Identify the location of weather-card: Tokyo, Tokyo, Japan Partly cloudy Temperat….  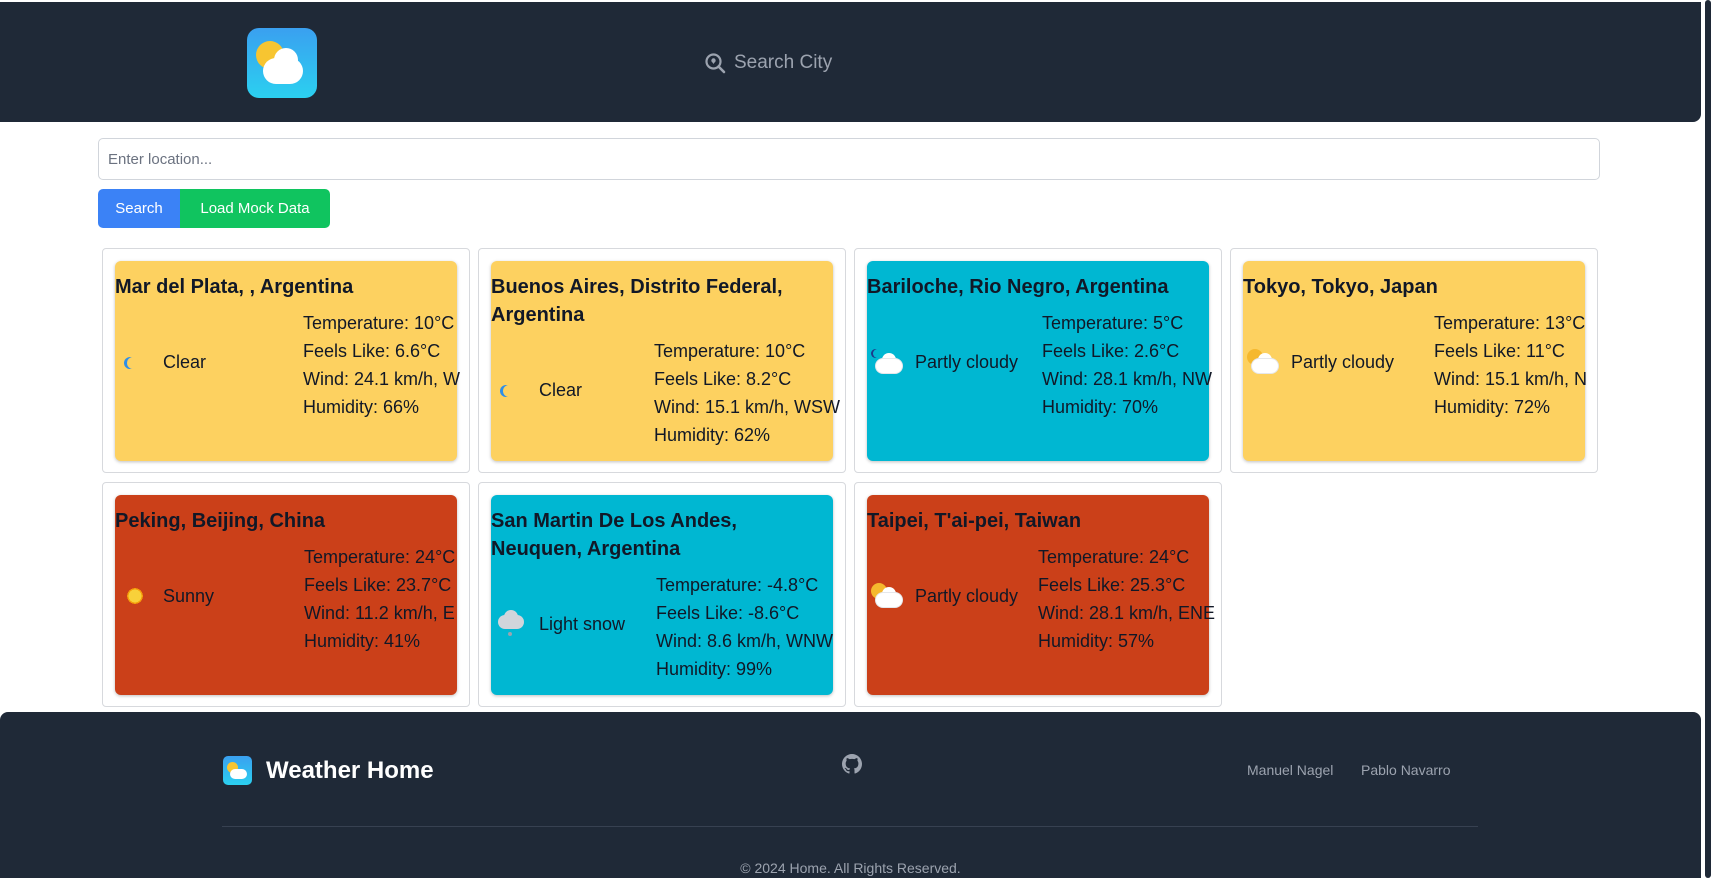
(1414, 360).